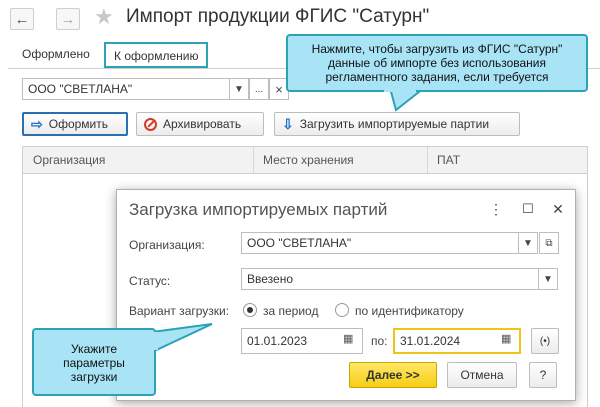 This screenshot has height=407, width=600. What do you see at coordinates (394, 124) in the screenshot?
I see `load-button-label: Загрузить импортируемые партии` at bounding box center [394, 124].